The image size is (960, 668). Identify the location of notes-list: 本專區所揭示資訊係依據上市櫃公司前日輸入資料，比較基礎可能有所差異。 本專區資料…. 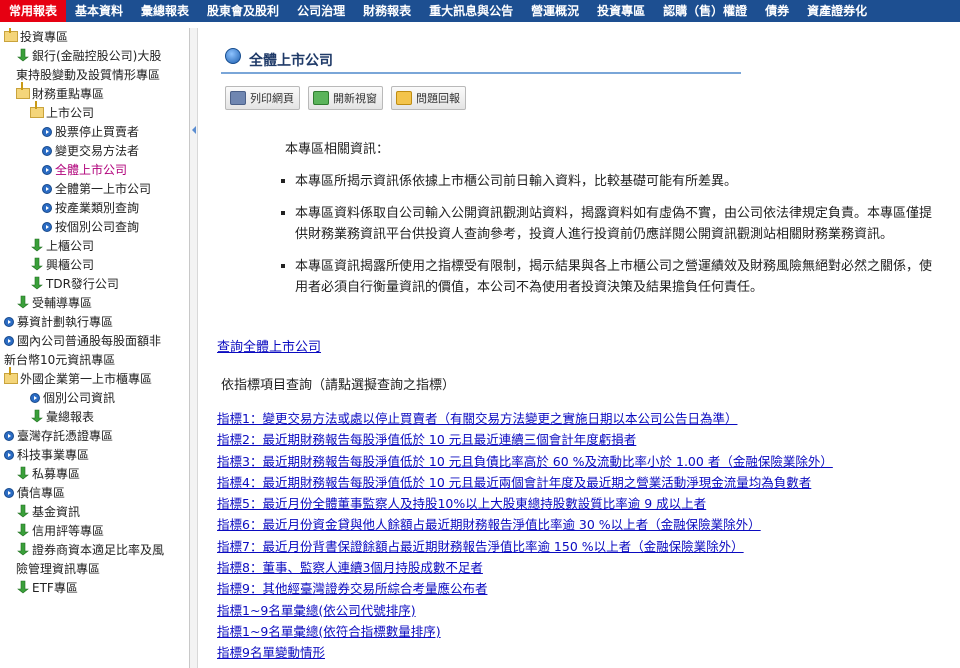
(611, 240).